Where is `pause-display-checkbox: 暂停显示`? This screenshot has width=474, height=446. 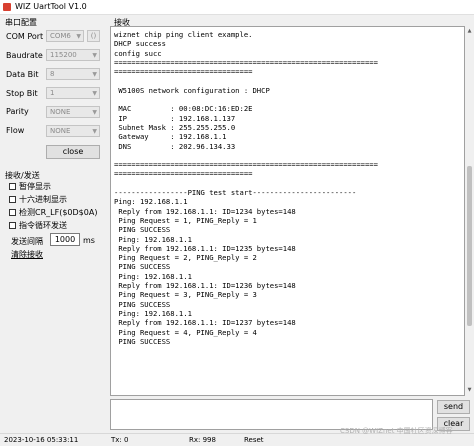 pause-display-checkbox: 暂停显示 is located at coordinates (30, 186).